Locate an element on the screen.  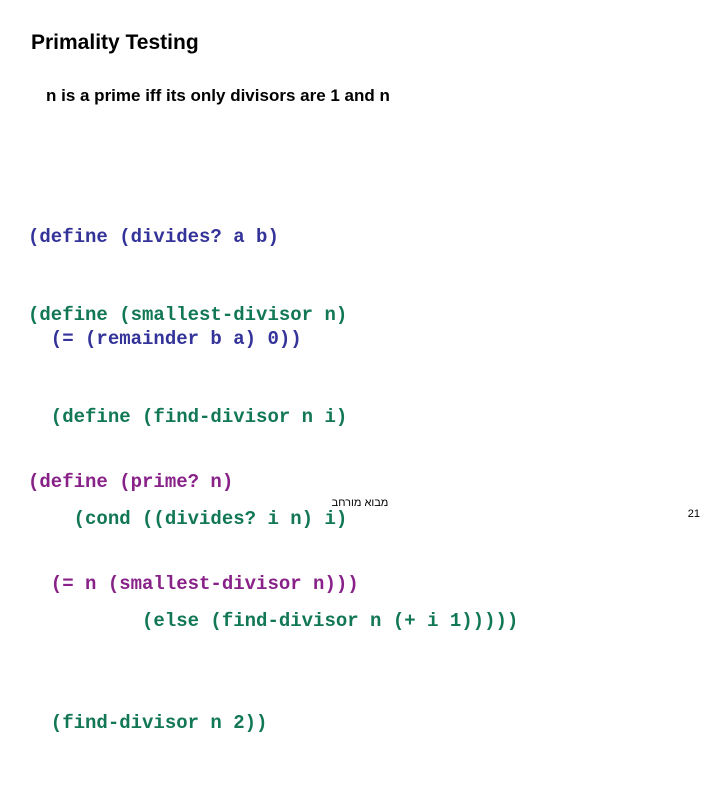
code-line: (define (prime? n) is located at coordinates (131, 482).